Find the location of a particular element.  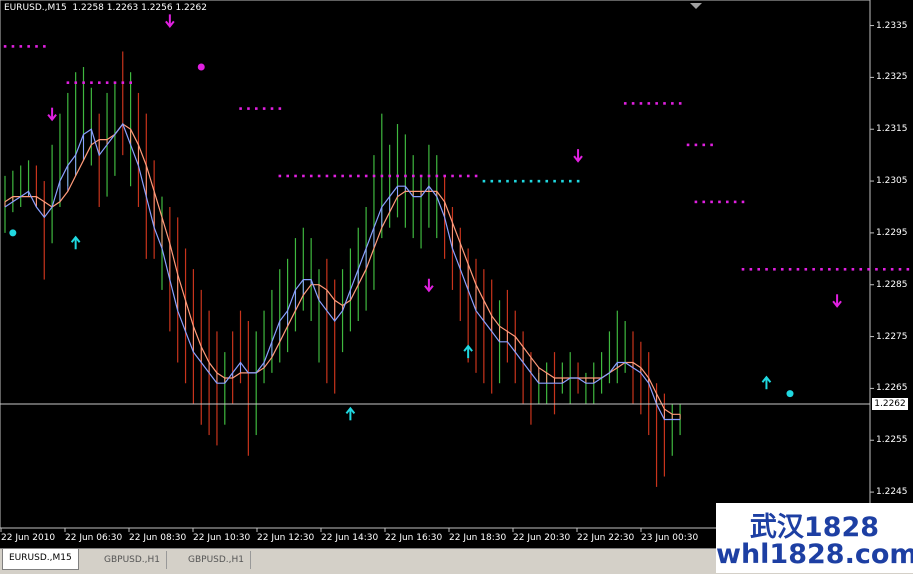

time-tick-label: 22 Jun 06:30 is located at coordinates (94, 538).